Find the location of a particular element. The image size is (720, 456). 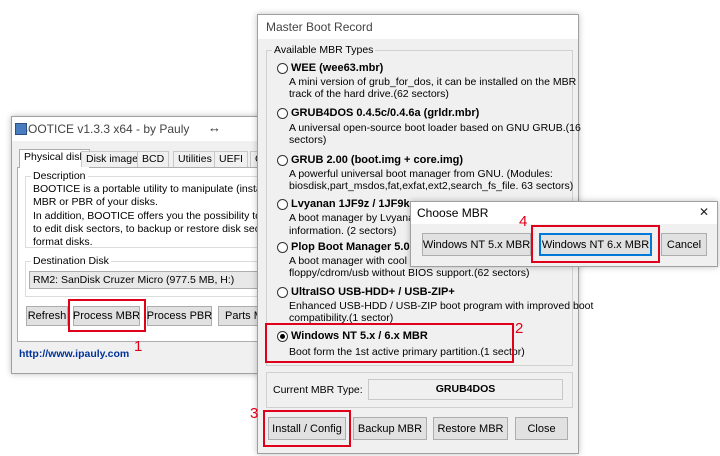

option-wee-desc-2: track of the hard drive.(62 sectors) is located at coordinates (369, 94).